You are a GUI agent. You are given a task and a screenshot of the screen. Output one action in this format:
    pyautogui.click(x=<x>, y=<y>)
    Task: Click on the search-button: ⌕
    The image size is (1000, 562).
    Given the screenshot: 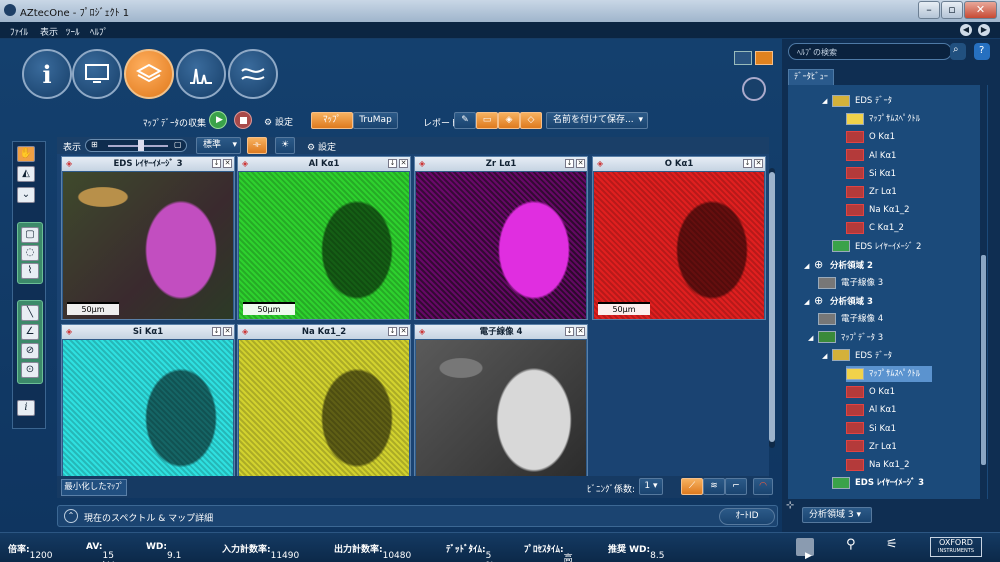 What is the action you would take?
    pyautogui.click(x=958, y=51)
    